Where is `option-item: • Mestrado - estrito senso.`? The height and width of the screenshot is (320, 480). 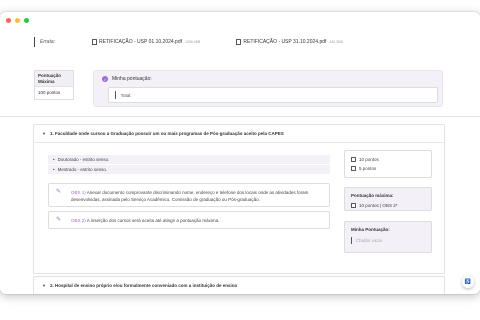
option-item: • Mestrado - estrito senso. is located at coordinates (189, 169).